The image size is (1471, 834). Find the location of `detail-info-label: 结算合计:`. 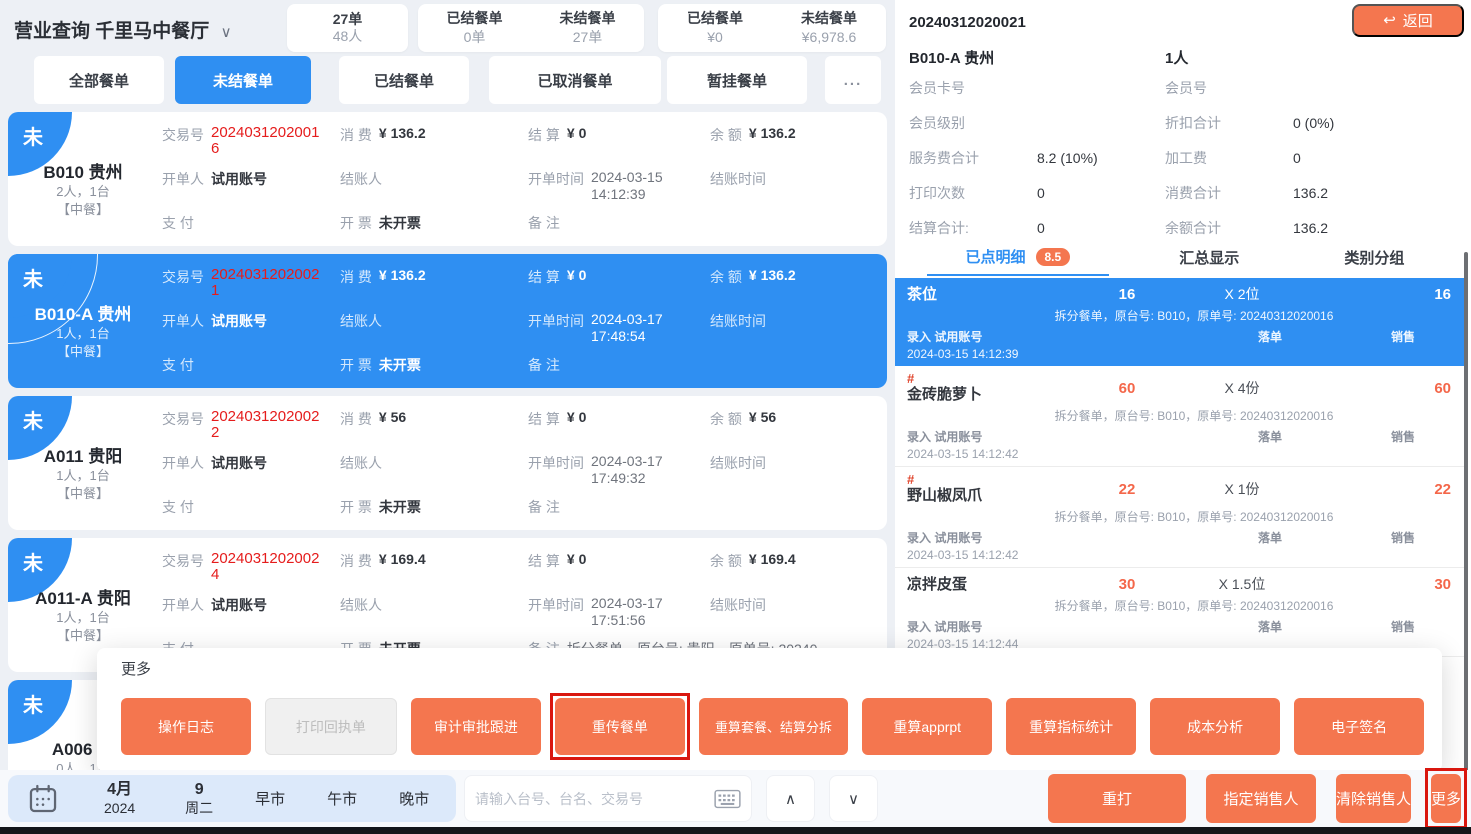

detail-info-label: 结算合计: is located at coordinates (939, 227).